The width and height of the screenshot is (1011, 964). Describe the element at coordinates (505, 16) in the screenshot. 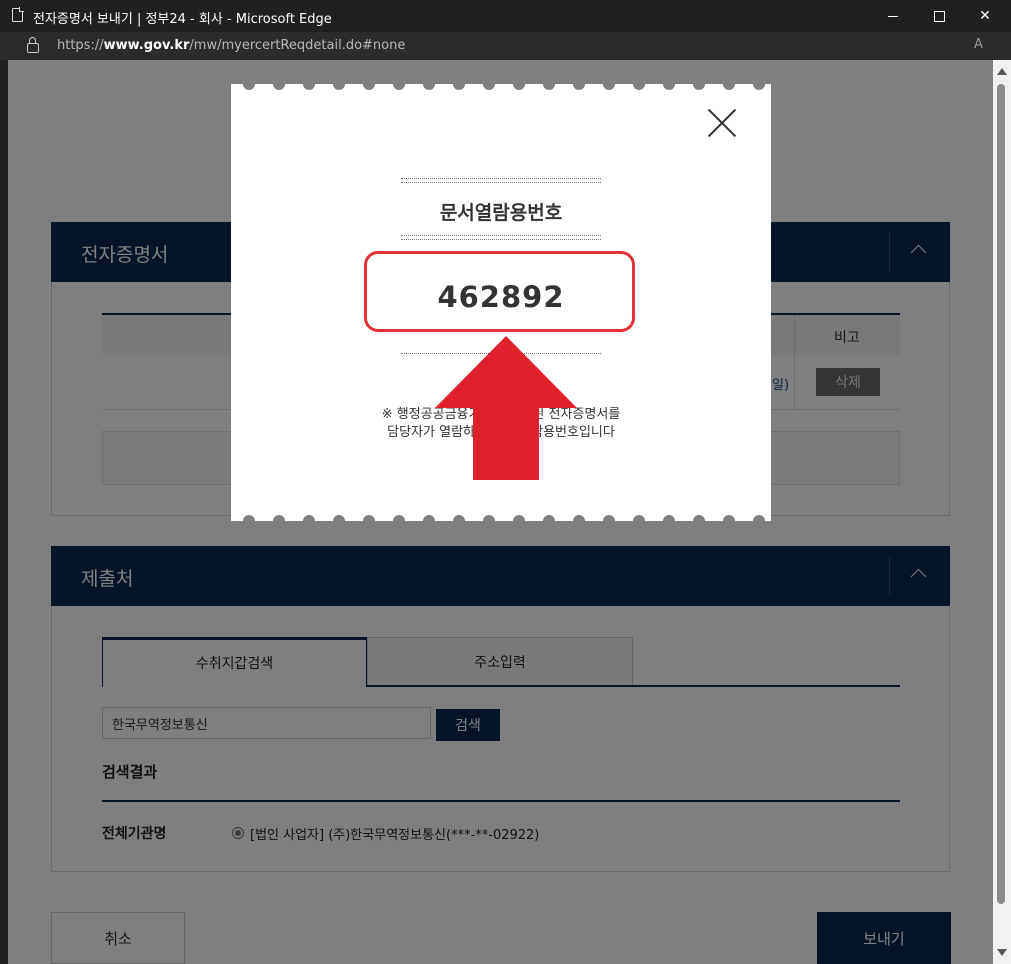

I see `title-bar: 전자증명서 보내기 | 정부24 - 회사 - Microsoft Edge ✕` at that location.